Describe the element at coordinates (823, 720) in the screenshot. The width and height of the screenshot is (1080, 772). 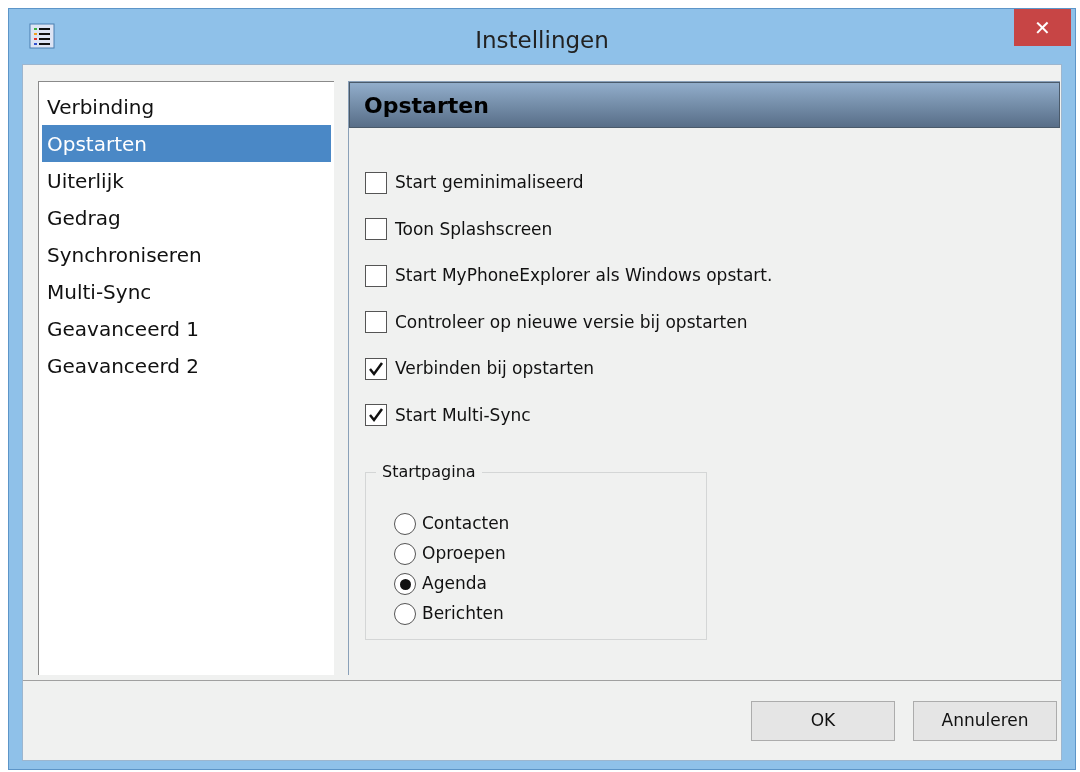
I see `dialog-button: OK` at that location.